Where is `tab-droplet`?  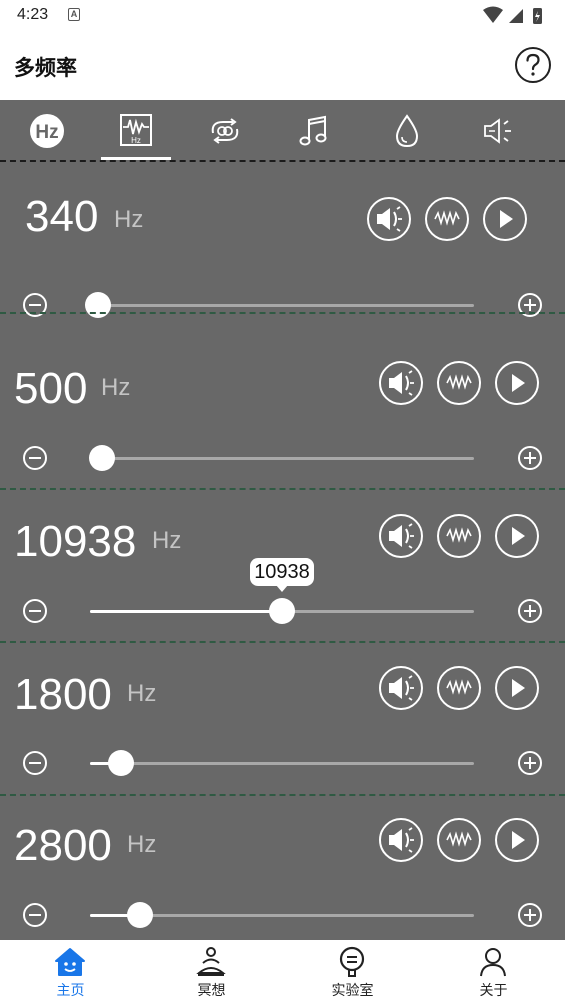 tab-droplet is located at coordinates (407, 131).